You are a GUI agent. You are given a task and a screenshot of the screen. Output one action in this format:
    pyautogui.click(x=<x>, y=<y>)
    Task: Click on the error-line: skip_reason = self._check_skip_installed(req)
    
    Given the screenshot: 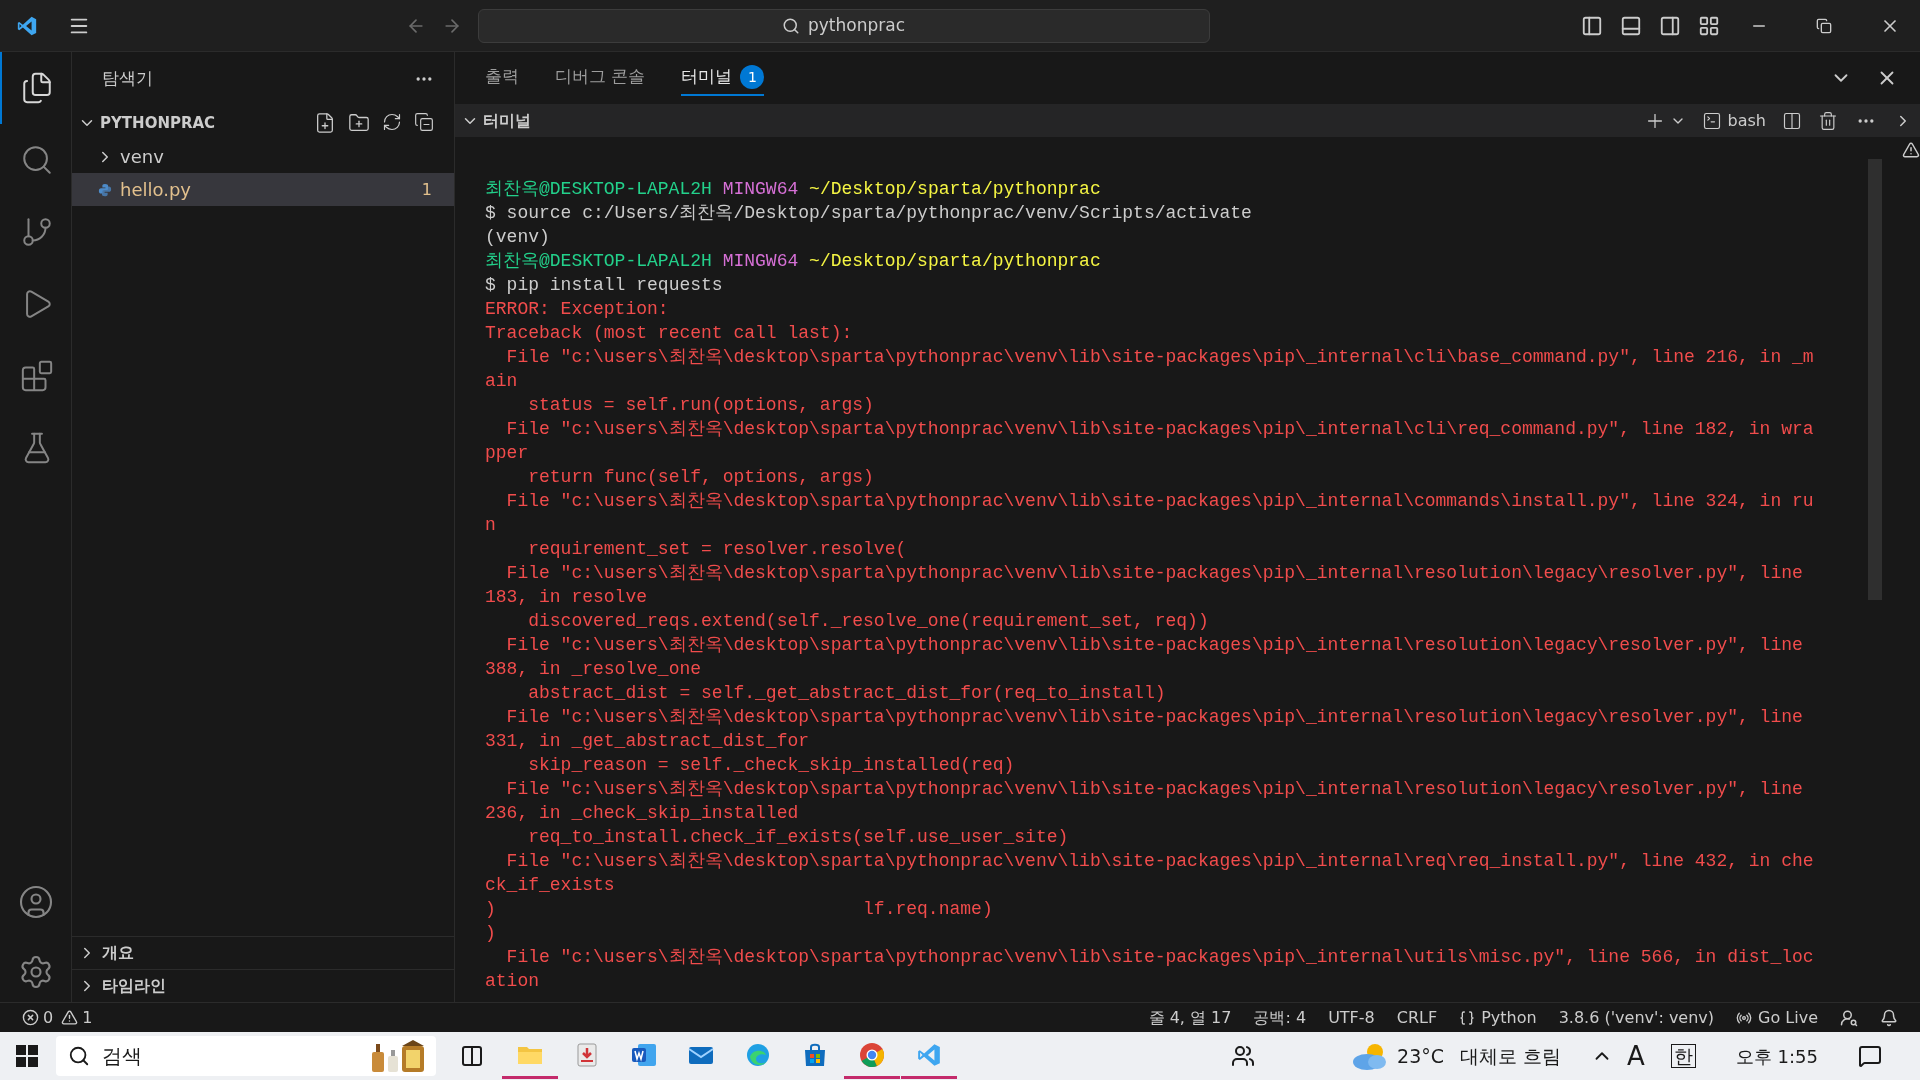 What is the action you would take?
    pyautogui.click(x=771, y=765)
    